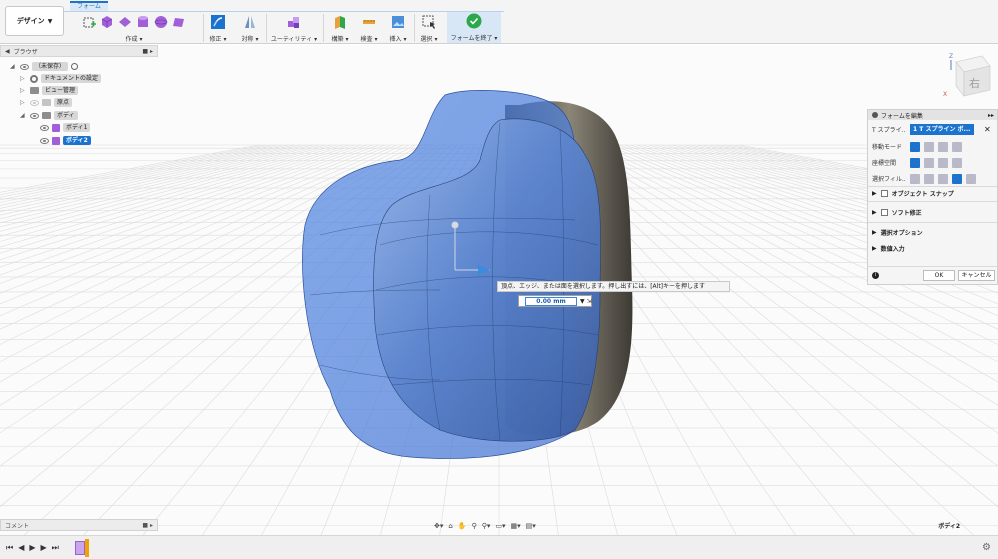 The height and width of the screenshot is (559, 998). Describe the element at coordinates (49, 90) in the screenshot. I see `tree-item-named-views: ▷ ビュー管理` at that location.